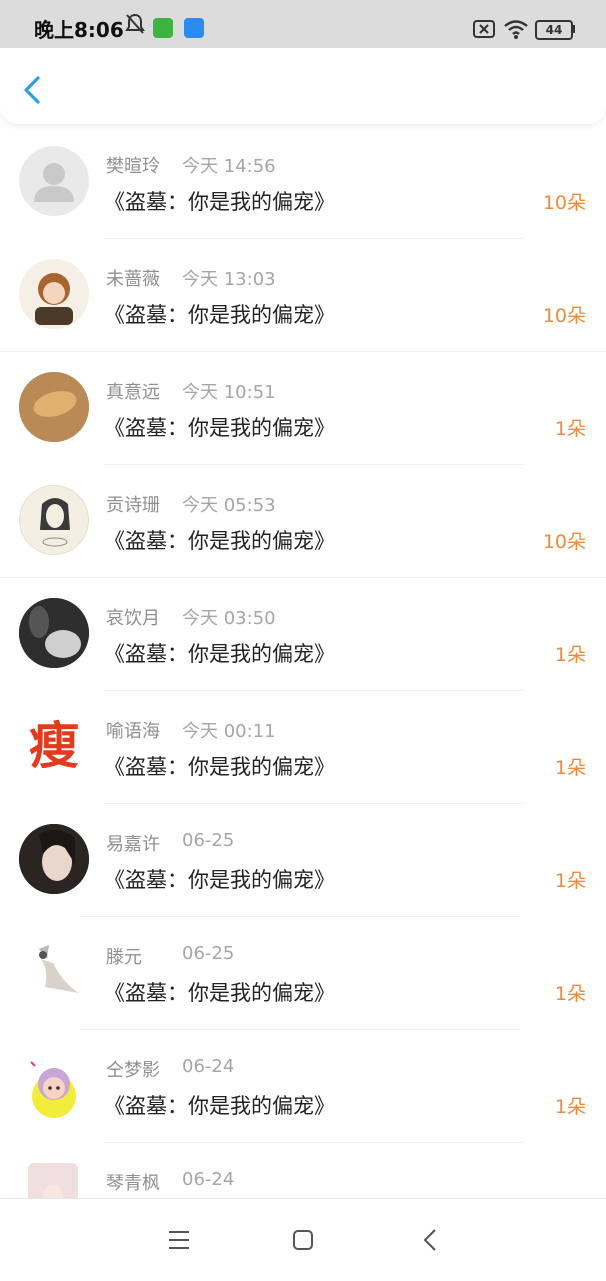 Image resolution: width=606 pixels, height=1281 pixels. I want to click on list-item: 未蔷薇 今天 13:03 《盗墓：你是我的偏宠》 10朵, so click(303, 295).